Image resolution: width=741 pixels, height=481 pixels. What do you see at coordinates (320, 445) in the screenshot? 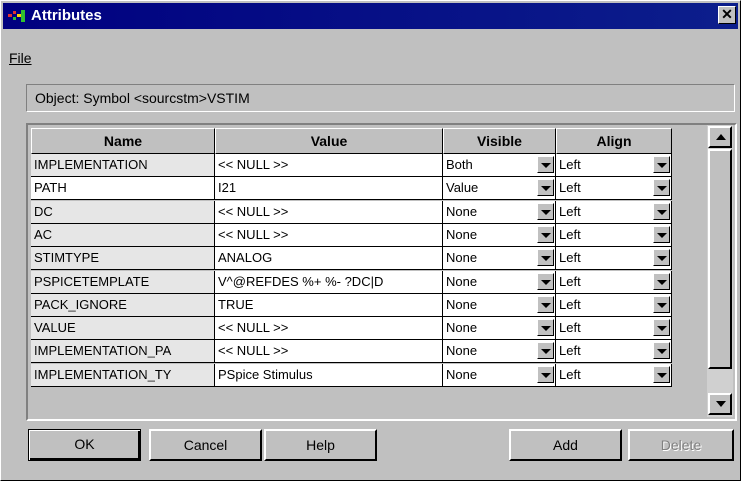
I see `help-button: Help` at bounding box center [320, 445].